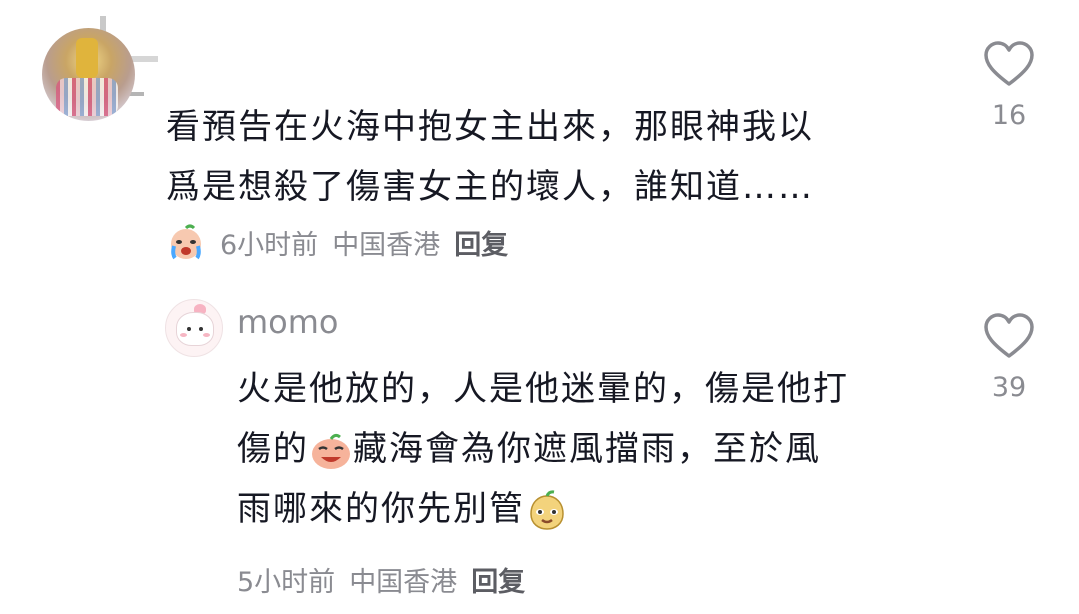  I want to click on comment-line-wrap: 傷的 藏海會為你遮風擋雨，至於風, so click(543, 449).